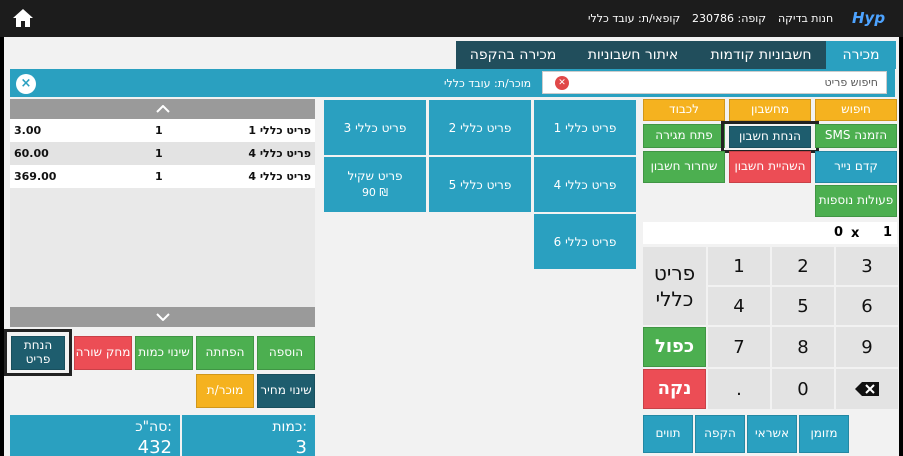 The width and height of the screenshot is (903, 456). I want to click on key-8: 8, so click(803, 347).